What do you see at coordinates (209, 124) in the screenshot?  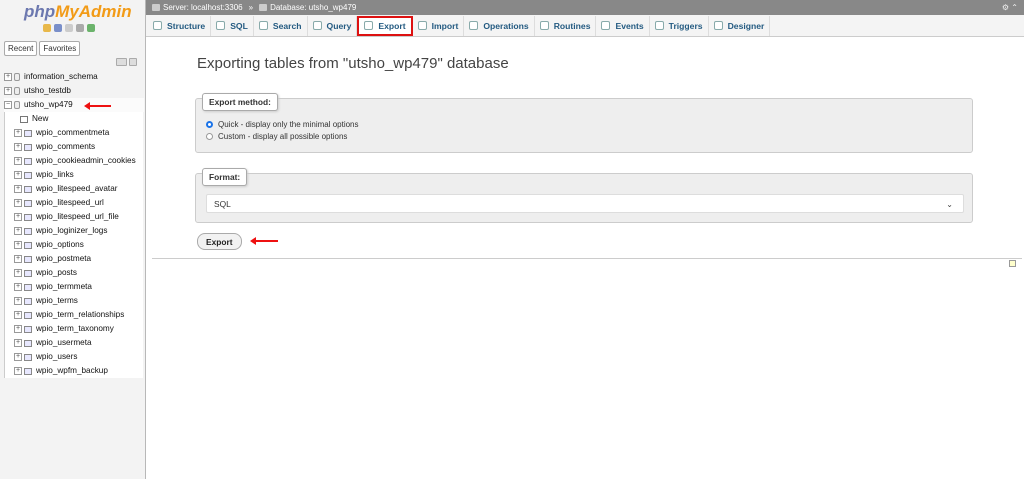 I see `quick-radio-indicator` at bounding box center [209, 124].